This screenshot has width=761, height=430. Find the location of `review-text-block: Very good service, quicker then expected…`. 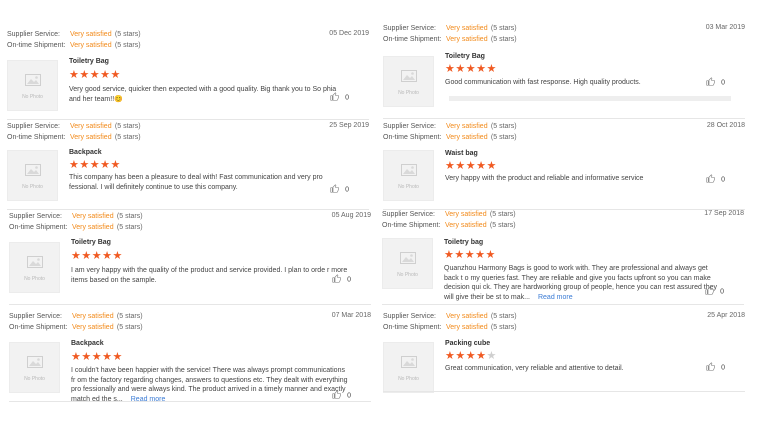

review-text-block: Very good service, quicker then expected… is located at coordinates (207, 94).